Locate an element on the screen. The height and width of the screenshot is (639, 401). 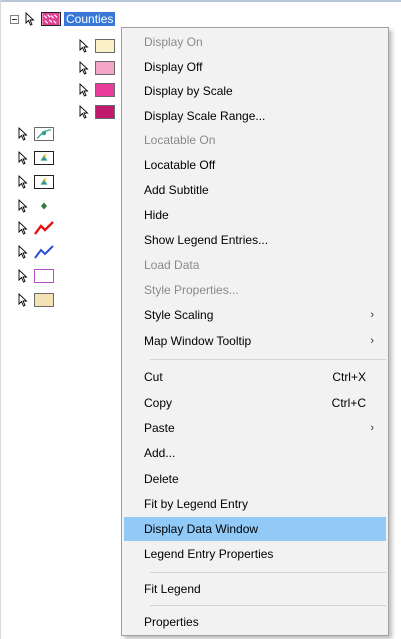
menu-item-label: Hide is located at coordinates (156, 215).